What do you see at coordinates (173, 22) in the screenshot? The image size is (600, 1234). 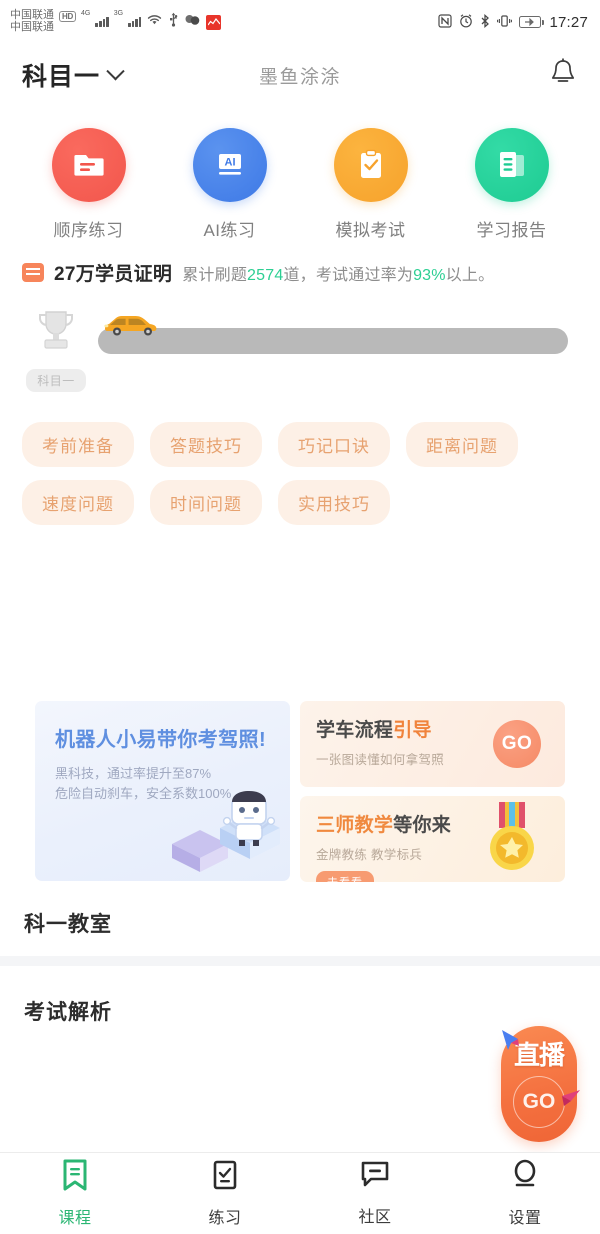 I see `usb-icon` at bounding box center [173, 22].